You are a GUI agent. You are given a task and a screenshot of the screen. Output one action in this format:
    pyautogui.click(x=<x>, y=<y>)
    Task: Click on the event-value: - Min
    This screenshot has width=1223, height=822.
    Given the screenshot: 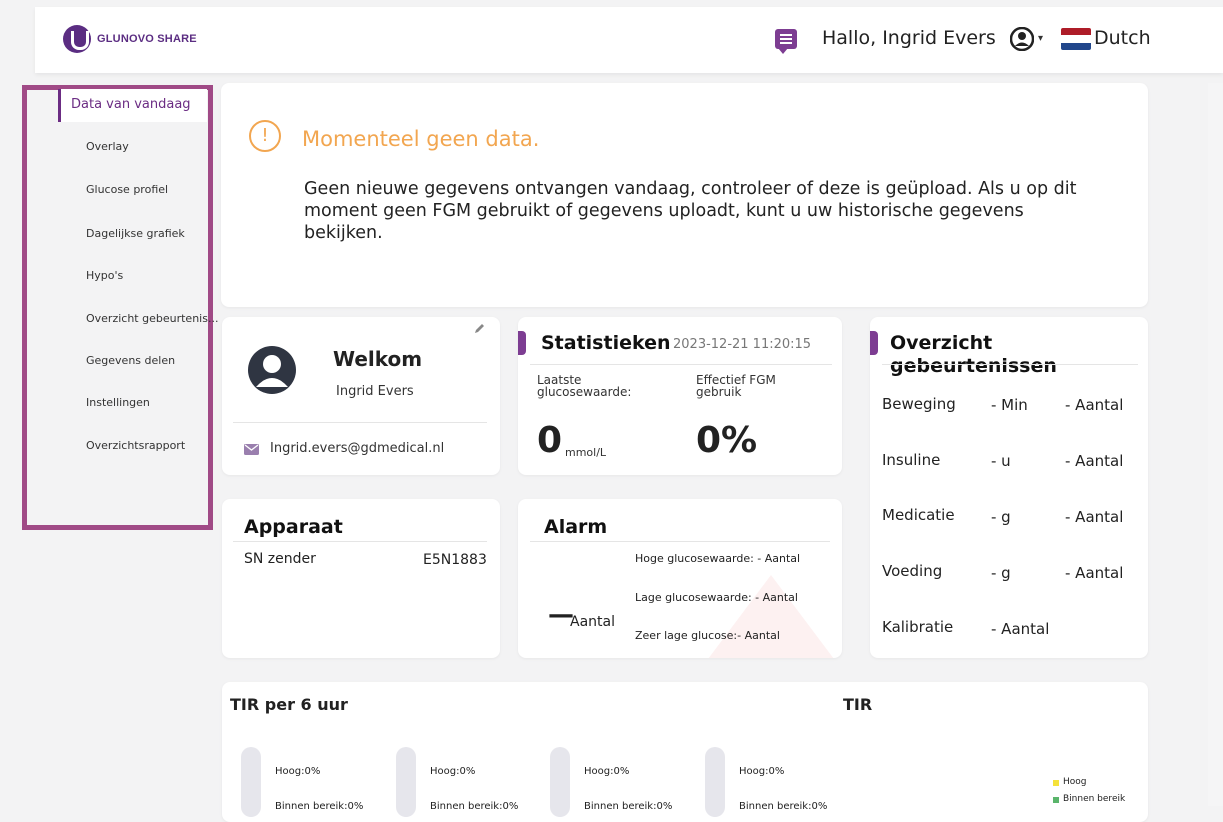 What is the action you would take?
    pyautogui.click(x=1009, y=405)
    